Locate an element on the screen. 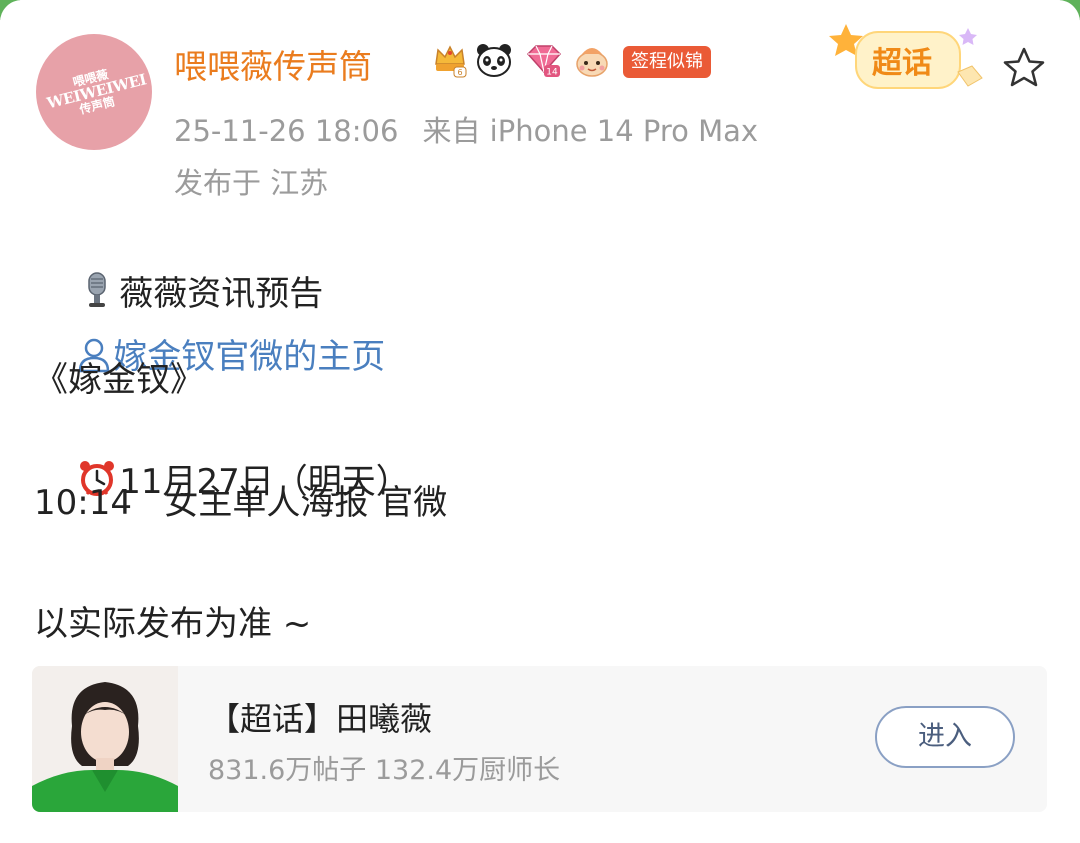  author-name: 喂喂薇传声筒 is located at coordinates (273, 64).